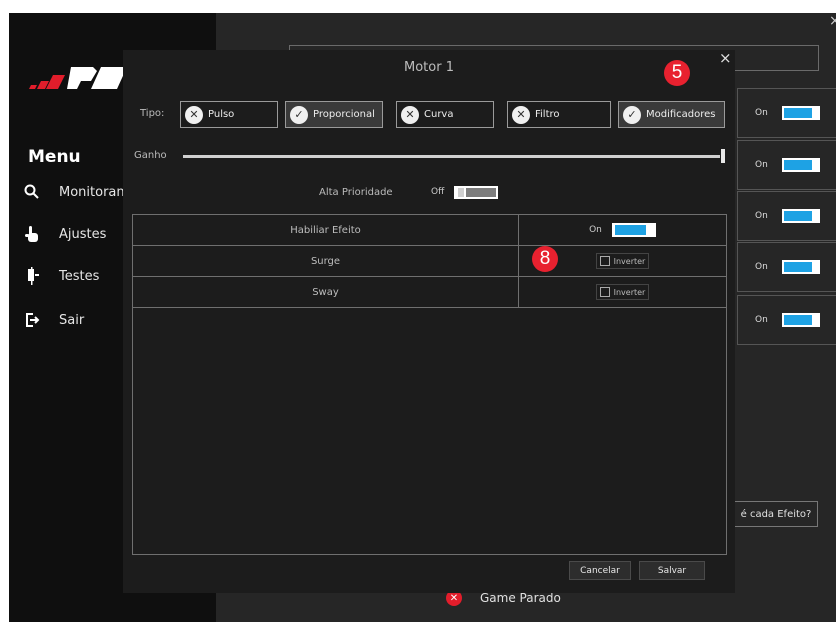 Image resolution: width=836 pixels, height=622 pixels. Describe the element at coordinates (832, 21) in the screenshot. I see `app-close-button: ×` at that location.